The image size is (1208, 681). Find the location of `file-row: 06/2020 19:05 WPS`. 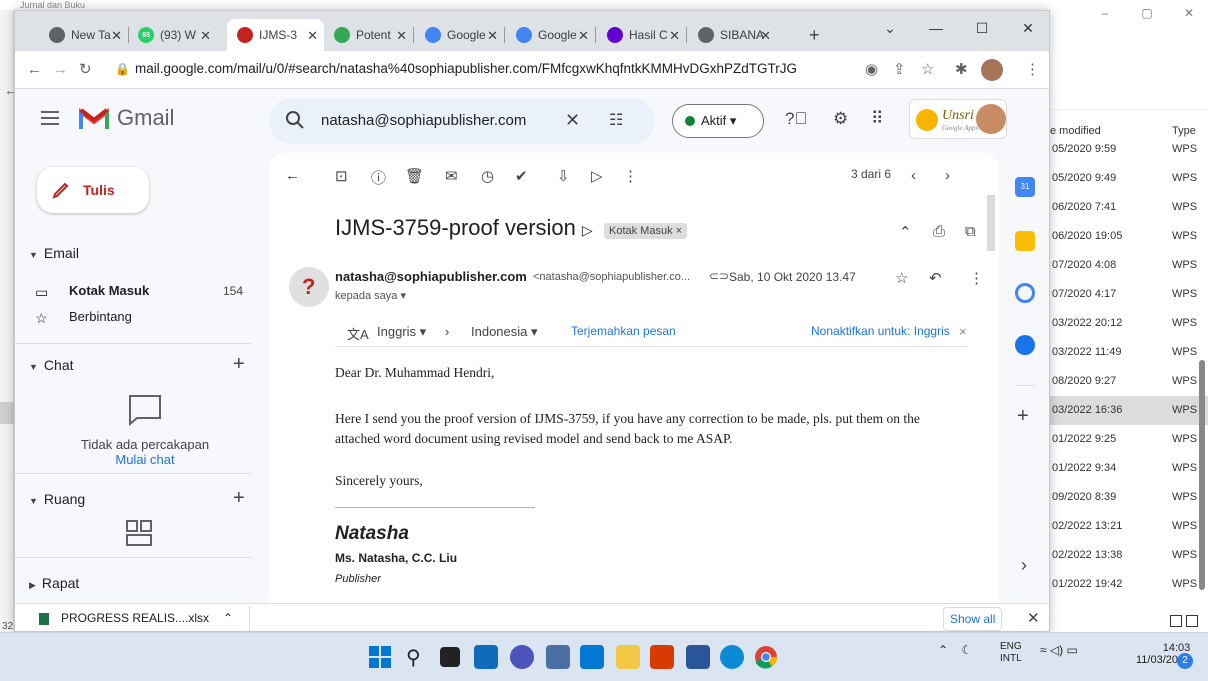

file-row: 06/2020 19:05 WPS is located at coordinates (1127, 236).